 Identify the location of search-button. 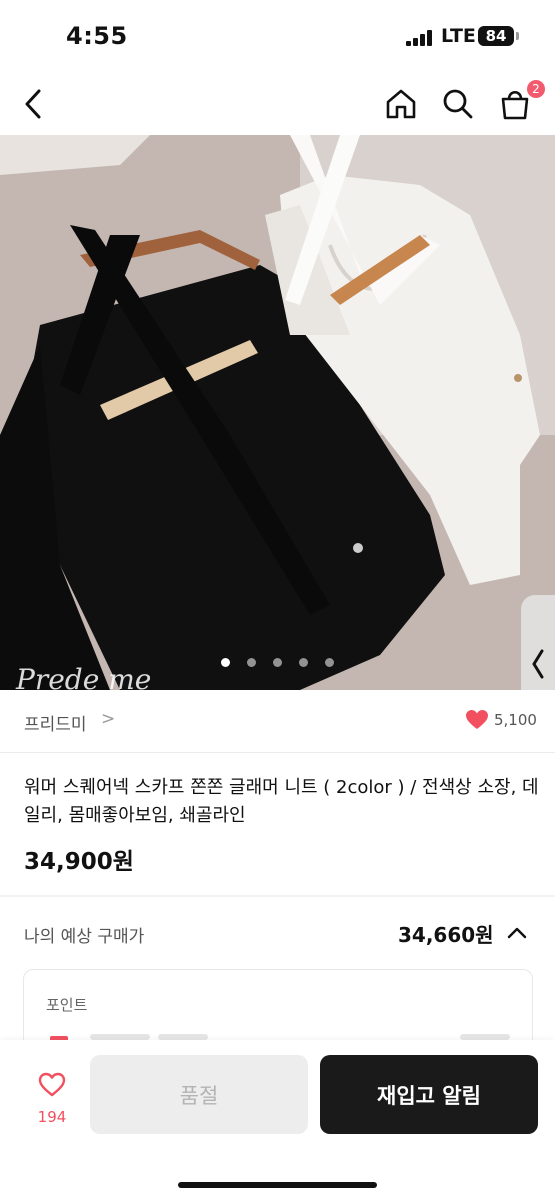
(458, 104).